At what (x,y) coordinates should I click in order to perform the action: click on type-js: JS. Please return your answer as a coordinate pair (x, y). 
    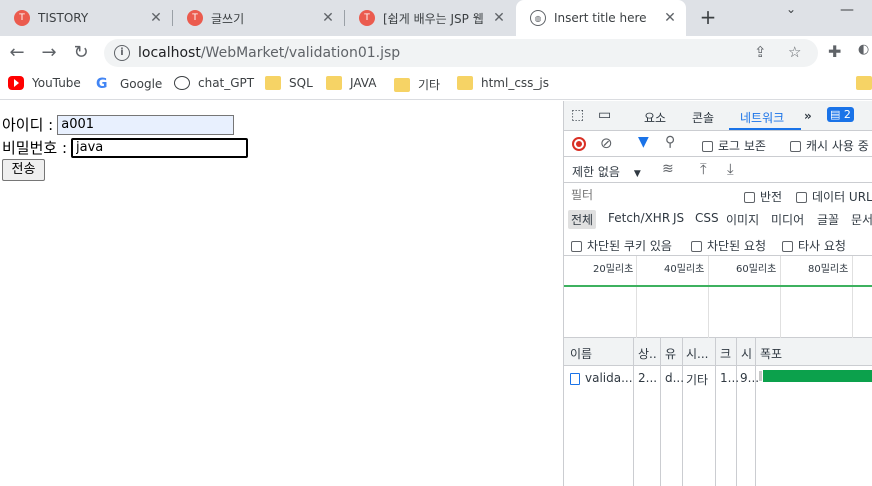
    Looking at the image, I should click on (678, 218).